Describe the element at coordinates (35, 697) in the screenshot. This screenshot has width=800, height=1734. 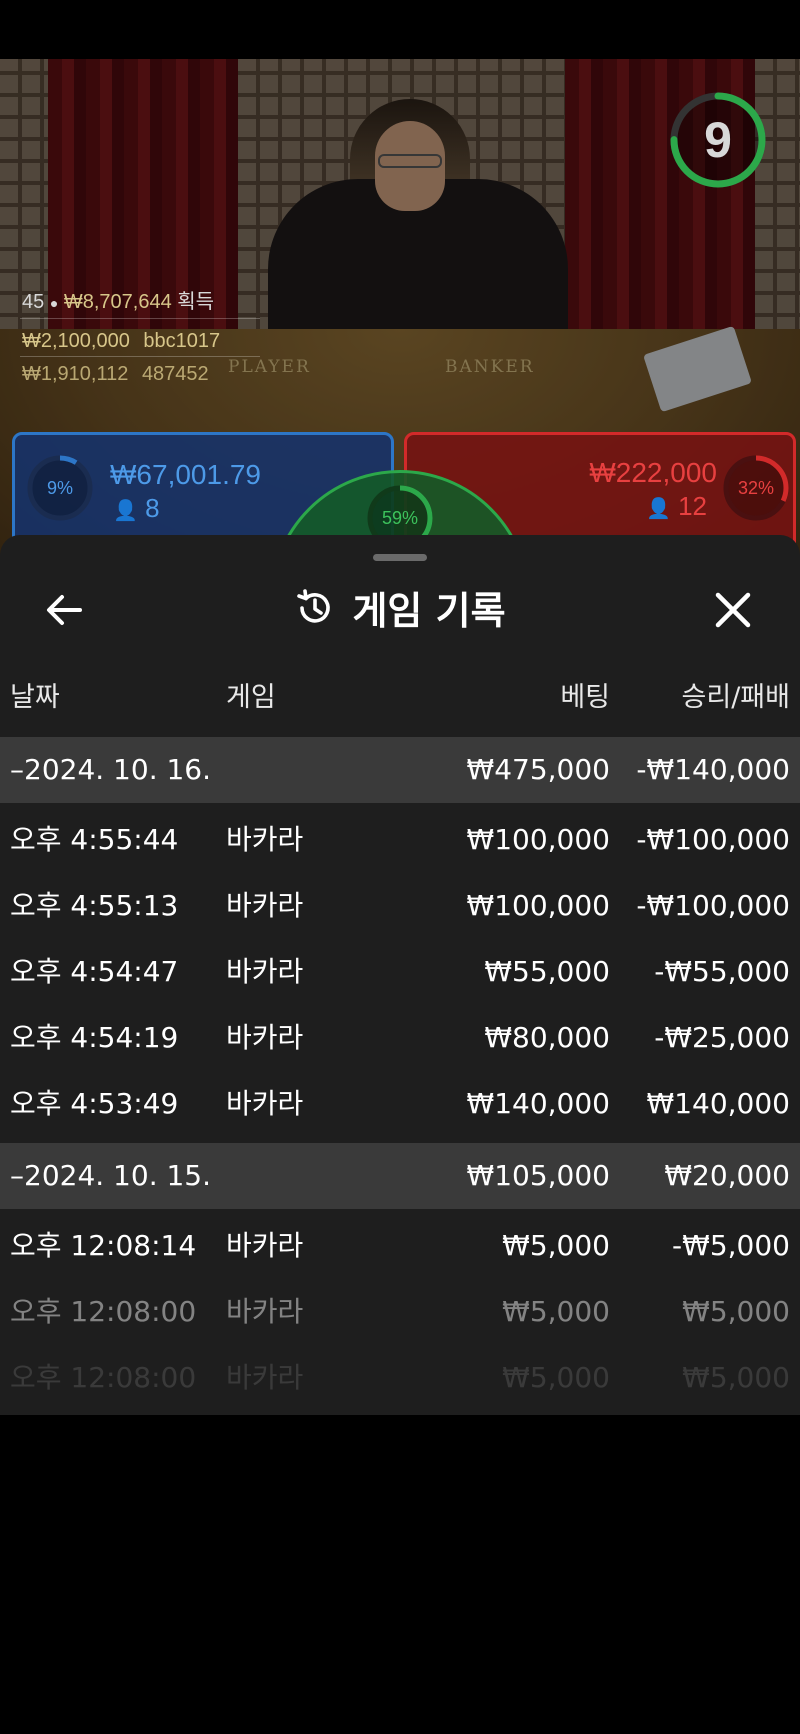
I see `column-header-date: 날짜` at that location.